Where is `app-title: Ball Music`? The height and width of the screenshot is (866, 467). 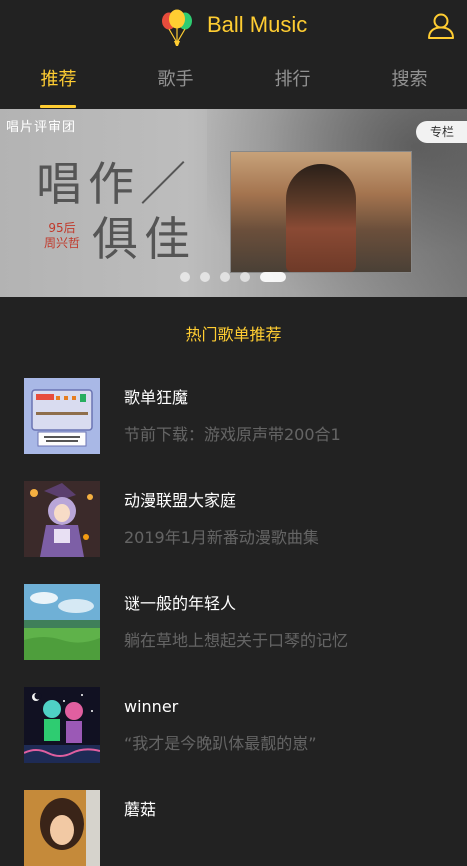 app-title: Ball Music is located at coordinates (257, 24).